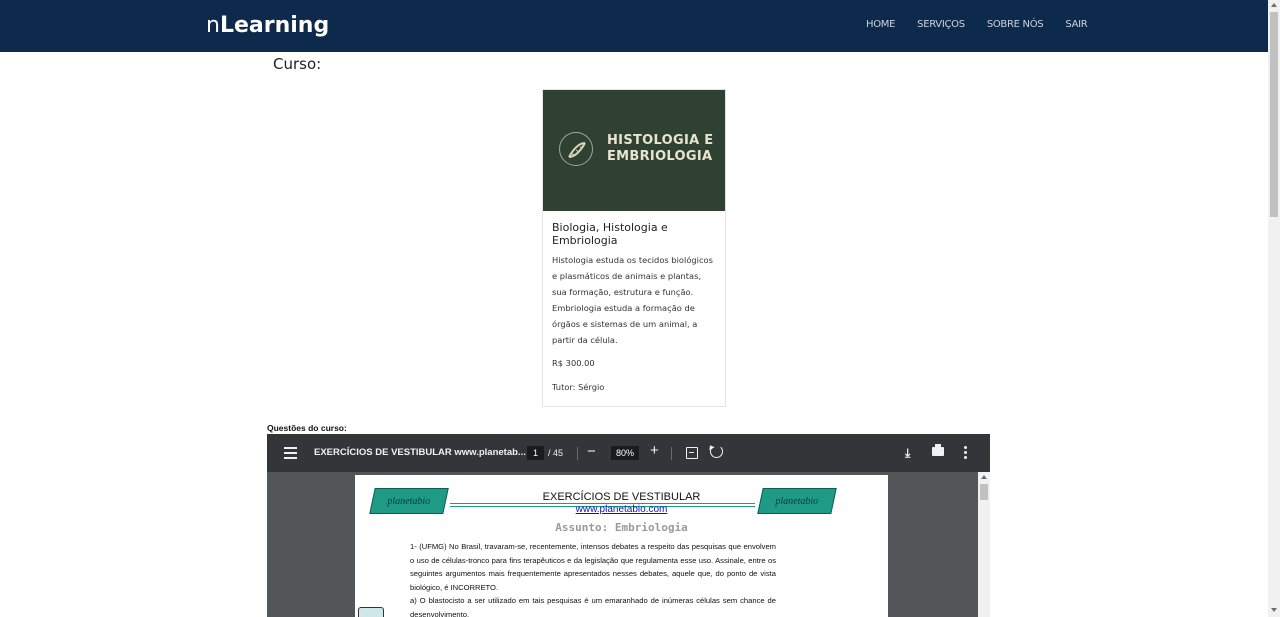 This screenshot has height=617, width=1280. I want to click on nav-services-link: SERVIÇOS, so click(941, 24).